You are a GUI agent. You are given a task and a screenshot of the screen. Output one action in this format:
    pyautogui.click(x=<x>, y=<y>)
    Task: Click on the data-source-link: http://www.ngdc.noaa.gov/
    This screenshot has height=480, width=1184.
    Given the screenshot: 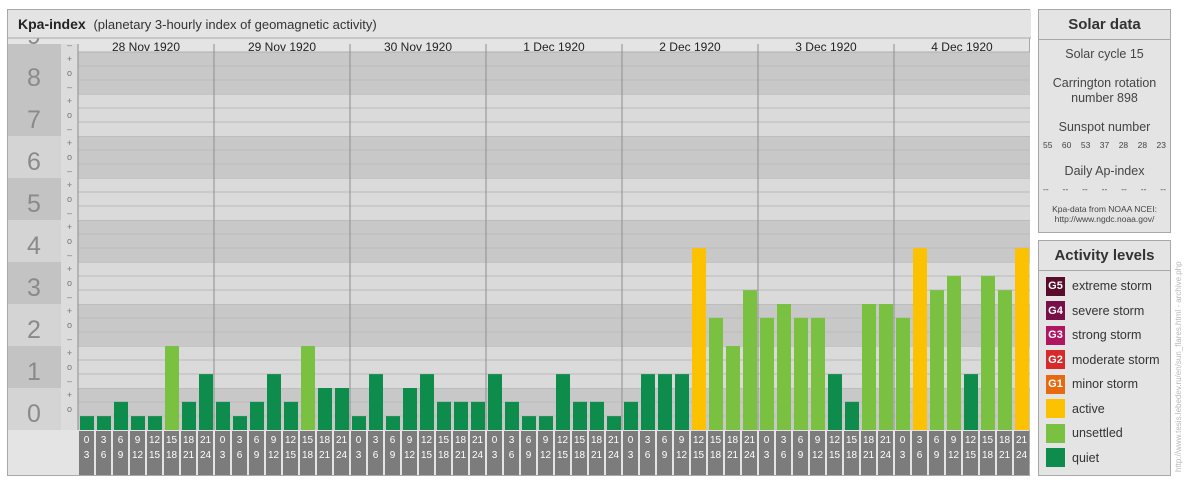 What is the action you would take?
    pyautogui.click(x=1104, y=219)
    